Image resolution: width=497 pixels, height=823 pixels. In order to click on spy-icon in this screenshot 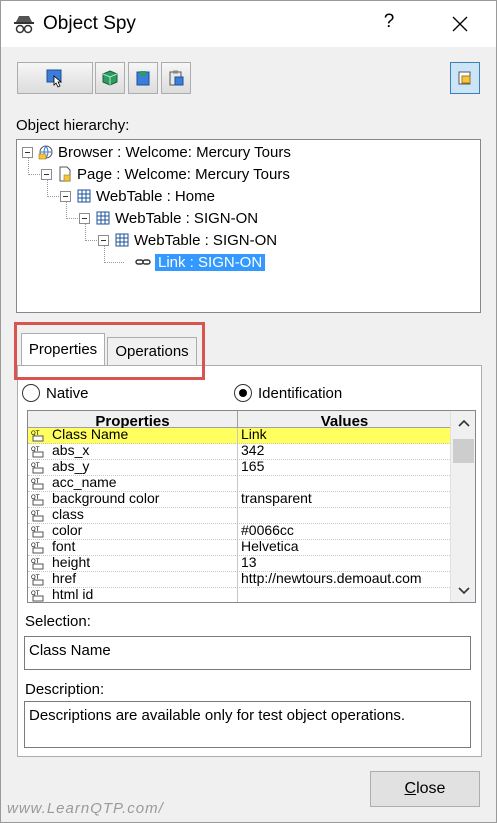, I will do `click(24, 25)`.